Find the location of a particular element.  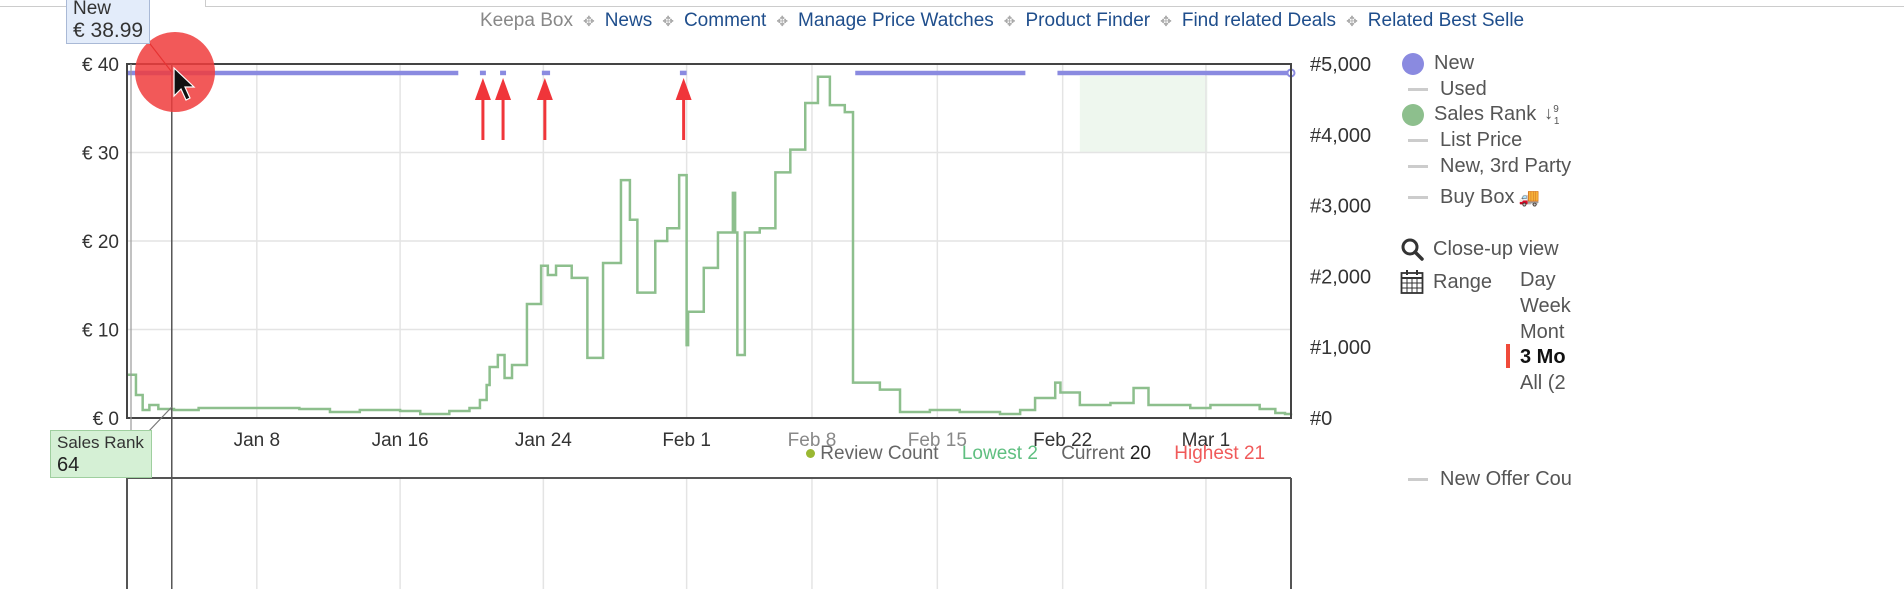

y-right-tick-label: #5,000 is located at coordinates (1340, 65).